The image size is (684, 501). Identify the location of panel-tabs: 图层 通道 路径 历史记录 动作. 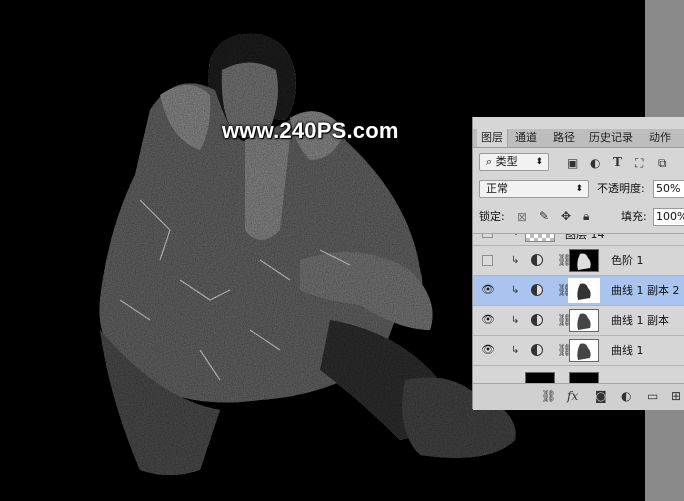
(578, 138).